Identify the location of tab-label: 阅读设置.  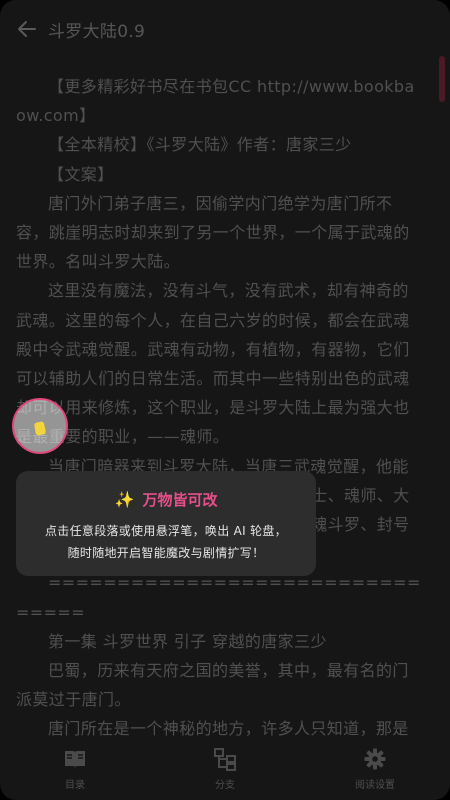
(375, 785).